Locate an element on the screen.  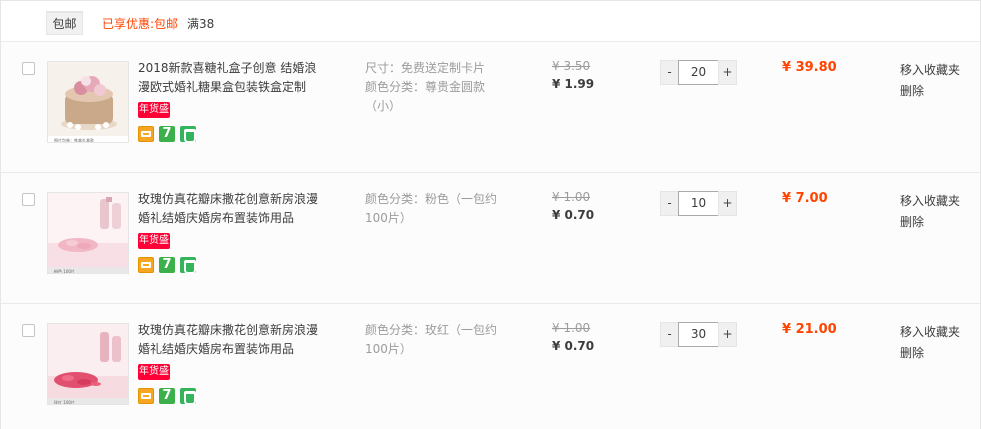
quantity-input: 20 is located at coordinates (698, 72).